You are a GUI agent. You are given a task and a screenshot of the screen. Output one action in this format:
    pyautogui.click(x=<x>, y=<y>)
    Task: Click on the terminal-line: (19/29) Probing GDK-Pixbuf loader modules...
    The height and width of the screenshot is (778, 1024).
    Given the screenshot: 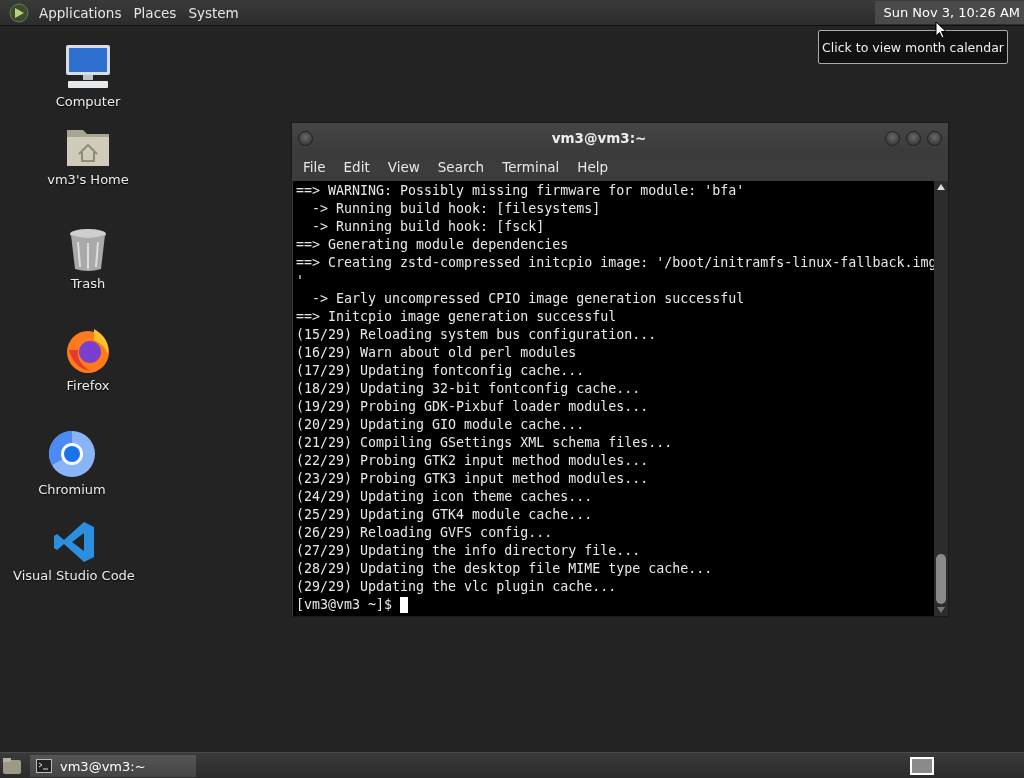 What is the action you would take?
    pyautogui.click(x=473, y=407)
    